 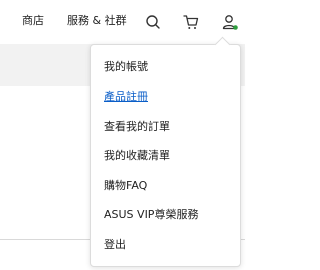 I want to click on nav-shop-link: 商店, so click(x=33, y=21).